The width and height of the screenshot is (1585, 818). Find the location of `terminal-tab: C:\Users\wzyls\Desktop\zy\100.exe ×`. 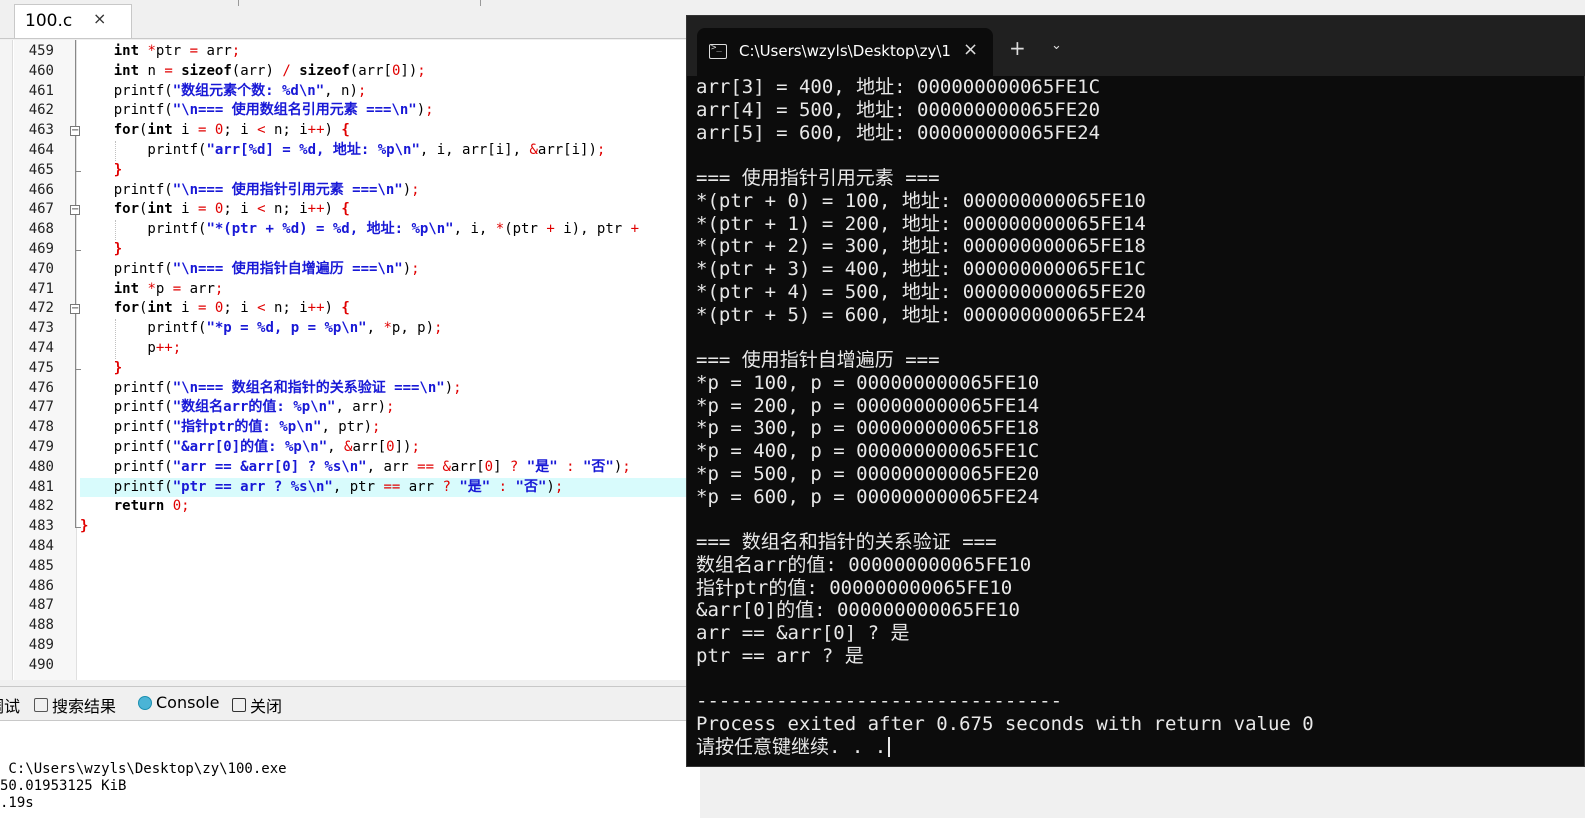

terminal-tab: C:\Users\wzyls\Desktop\zy\100.exe × is located at coordinates (845, 52).